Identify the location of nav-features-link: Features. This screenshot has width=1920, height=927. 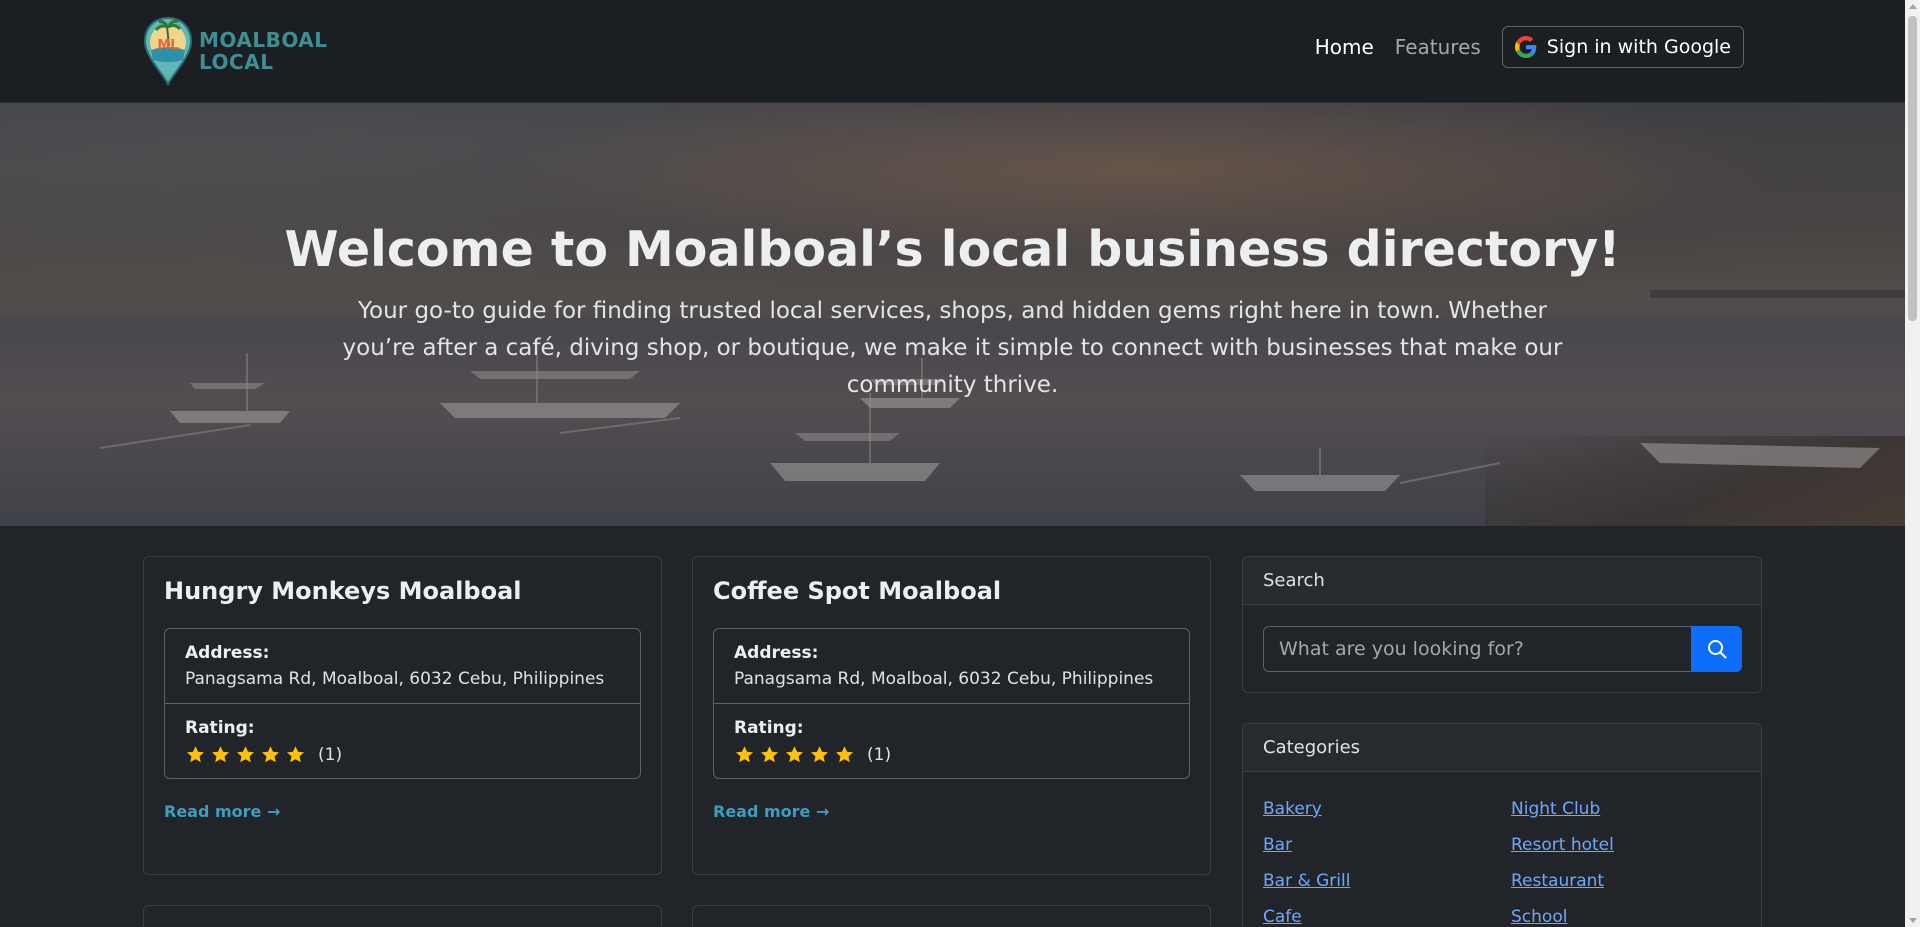
(1438, 47).